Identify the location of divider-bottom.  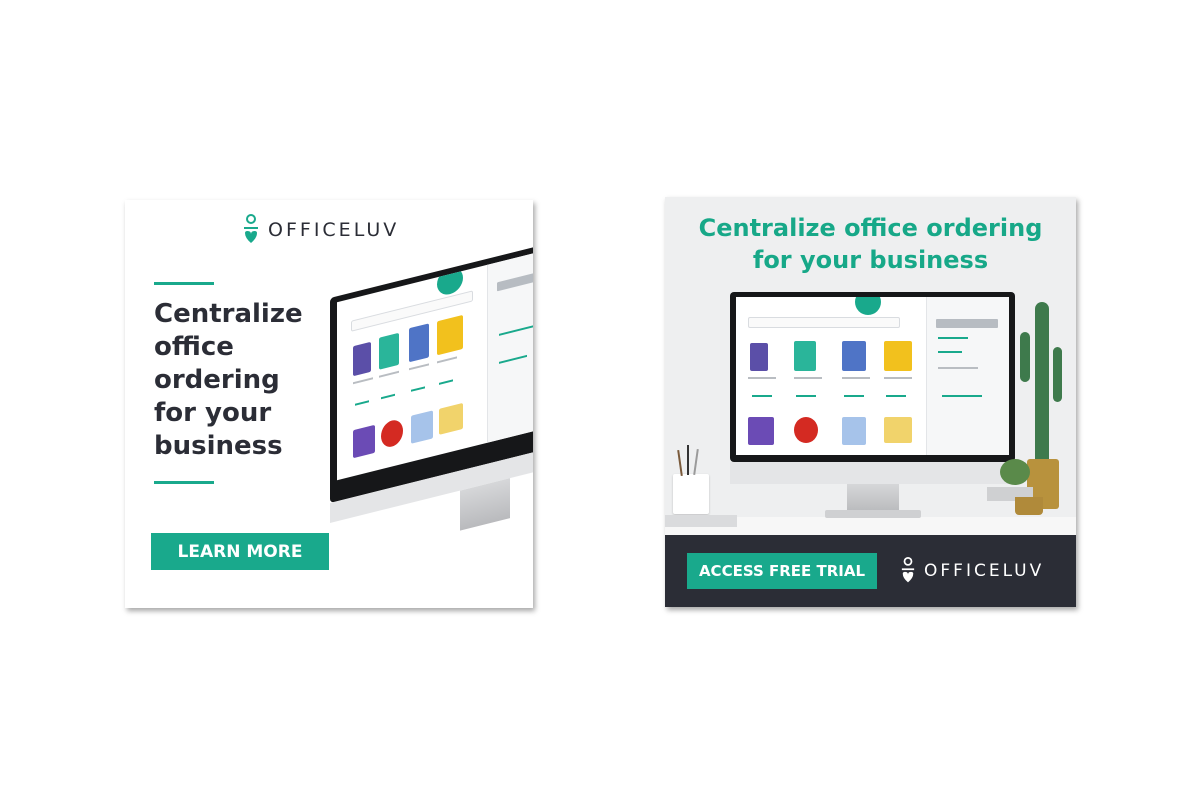
(184, 482).